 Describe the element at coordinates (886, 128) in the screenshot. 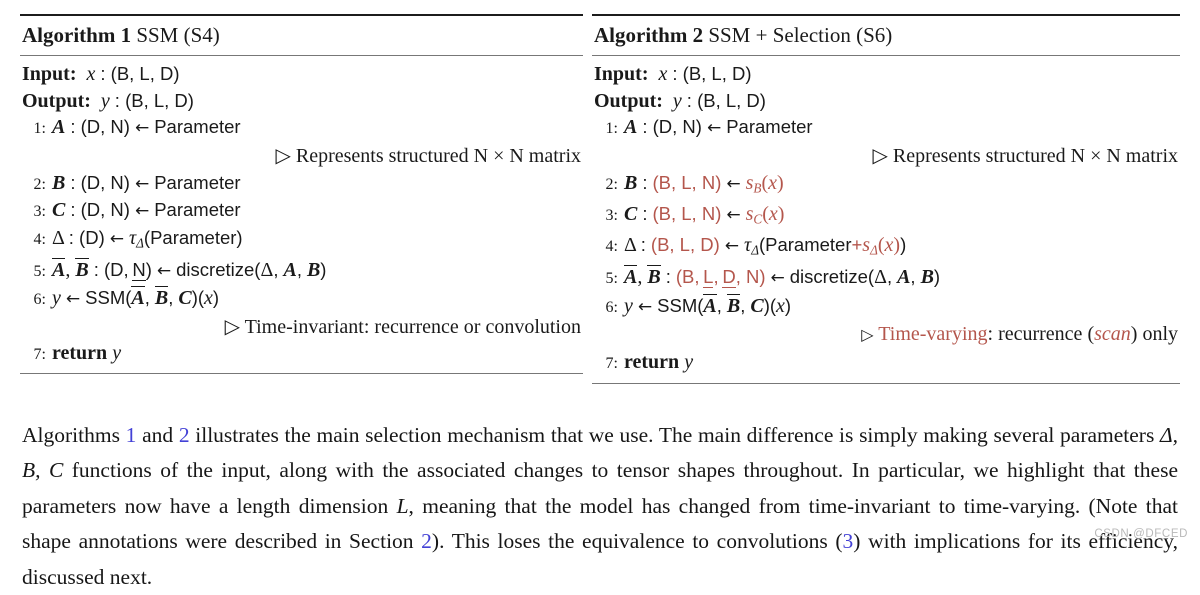

I see `algorithm-2-step-1: 1: A : (D, N) ← Parameter` at that location.